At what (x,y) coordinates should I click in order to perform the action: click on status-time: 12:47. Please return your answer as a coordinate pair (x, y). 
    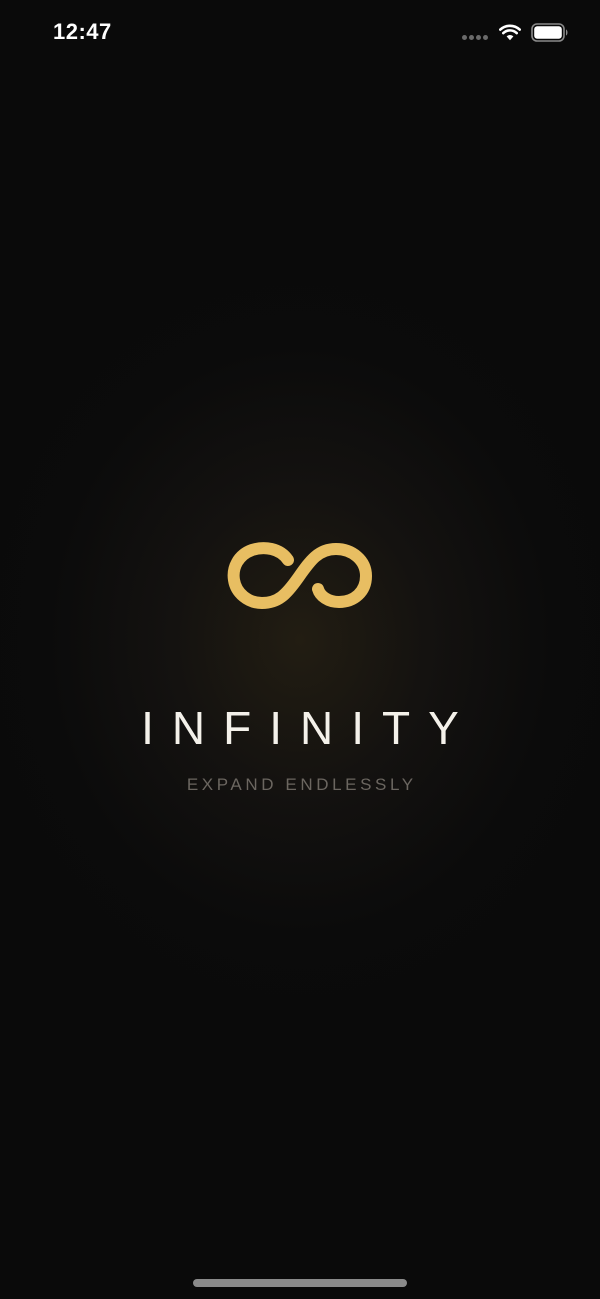
    Looking at the image, I should click on (82, 31).